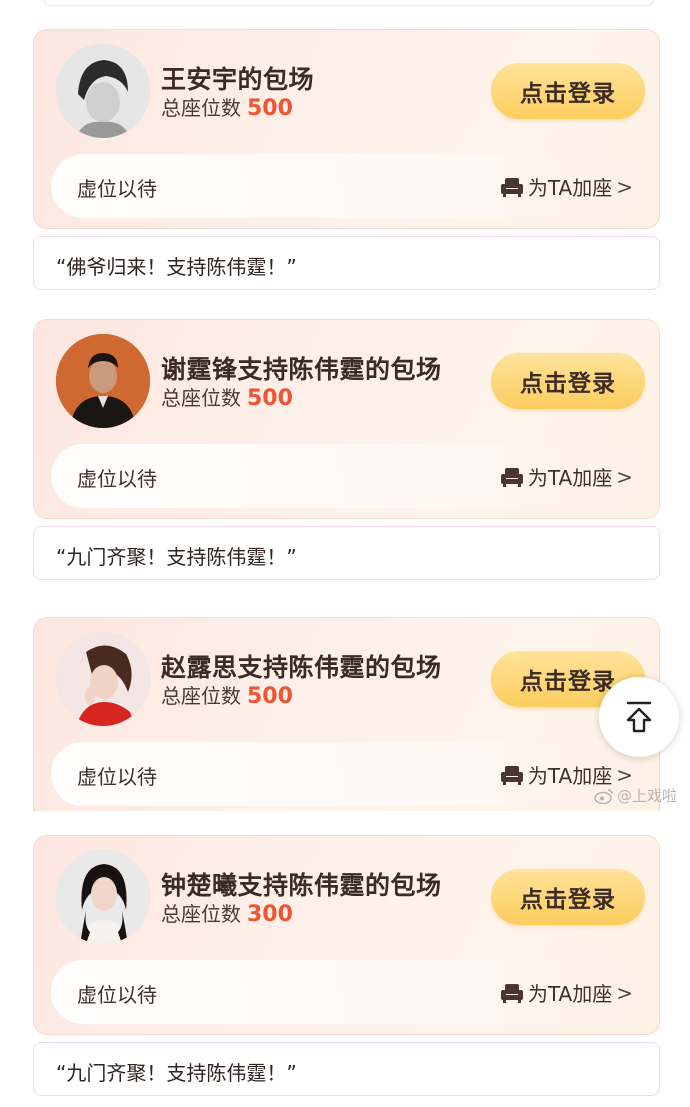 This screenshot has height=1107, width=690. I want to click on card-title: 王安宇的包场, so click(238, 79).